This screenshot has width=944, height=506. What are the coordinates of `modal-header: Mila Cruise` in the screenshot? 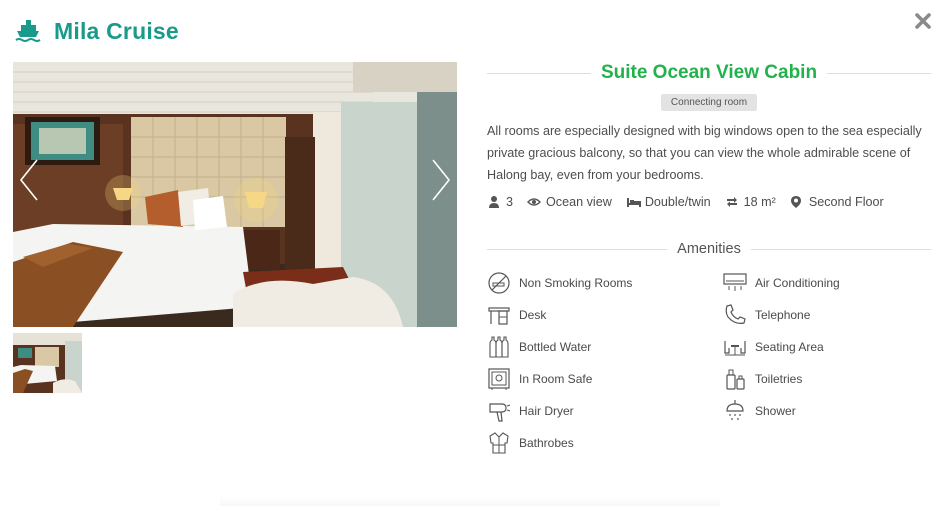 It's located at (96, 31).